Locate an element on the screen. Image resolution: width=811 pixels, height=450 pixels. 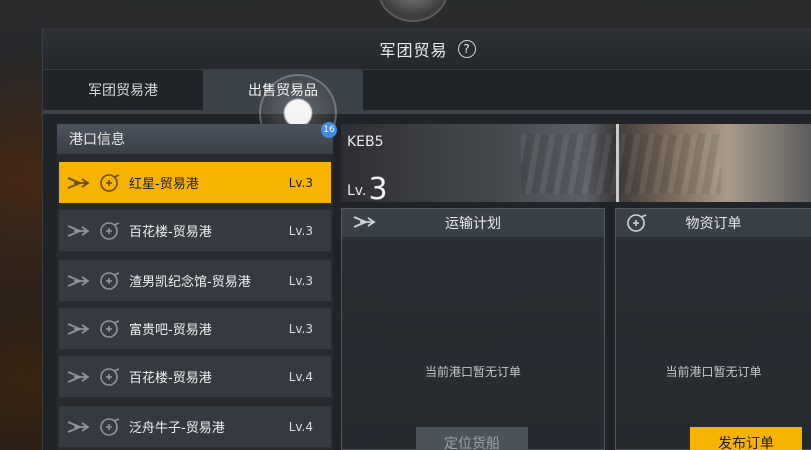
locate-ship-button: 定位货船 is located at coordinates (472, 438).